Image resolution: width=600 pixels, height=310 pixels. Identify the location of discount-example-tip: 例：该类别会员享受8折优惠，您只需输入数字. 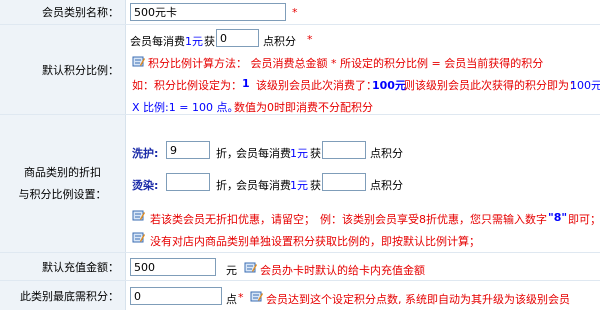
(433, 219).